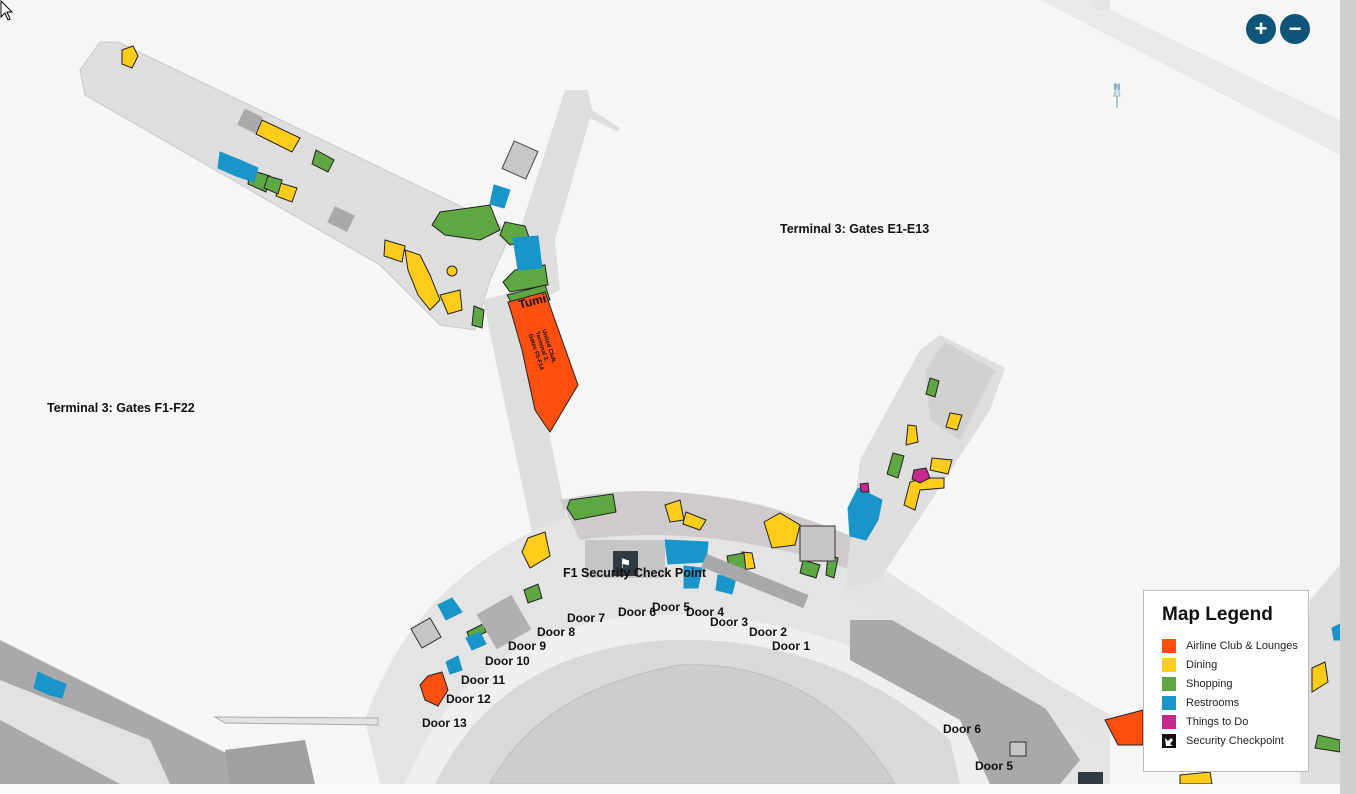 This screenshot has height=794, width=1356. What do you see at coordinates (637, 612) in the screenshot?
I see `door-6-label: Door 6` at bounding box center [637, 612].